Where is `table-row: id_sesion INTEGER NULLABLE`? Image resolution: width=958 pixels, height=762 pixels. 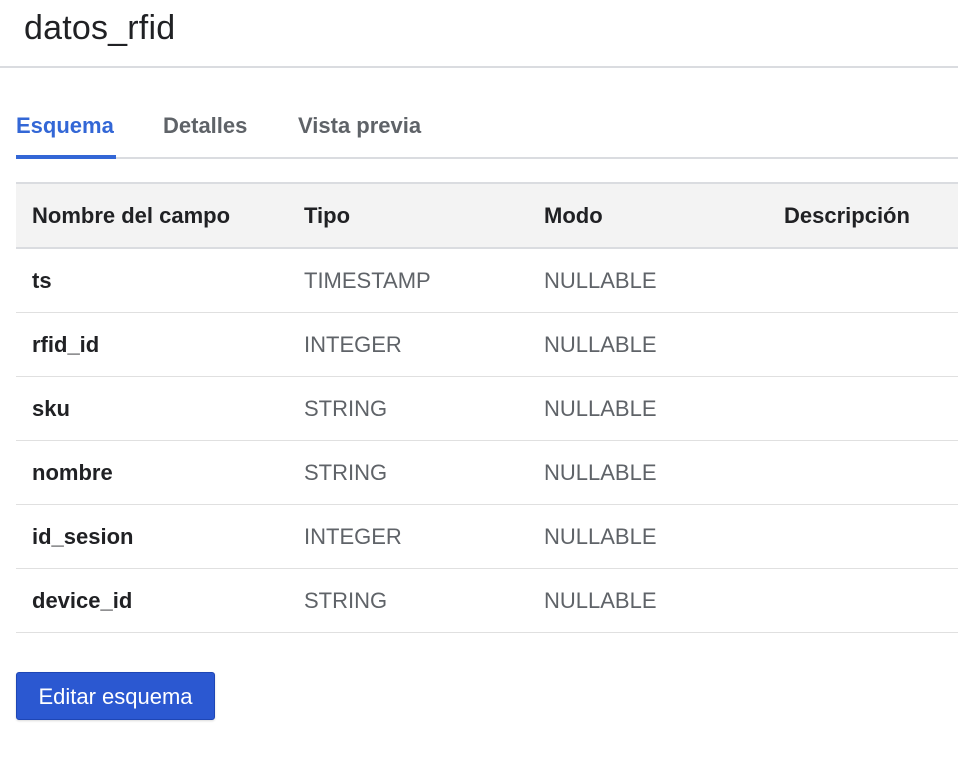
table-row: id_sesion INTEGER NULLABLE is located at coordinates (487, 536).